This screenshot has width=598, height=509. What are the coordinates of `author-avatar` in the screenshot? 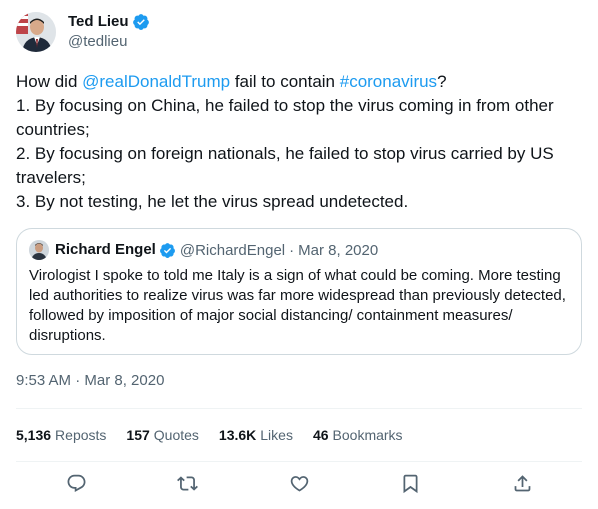 It's located at (36, 32).